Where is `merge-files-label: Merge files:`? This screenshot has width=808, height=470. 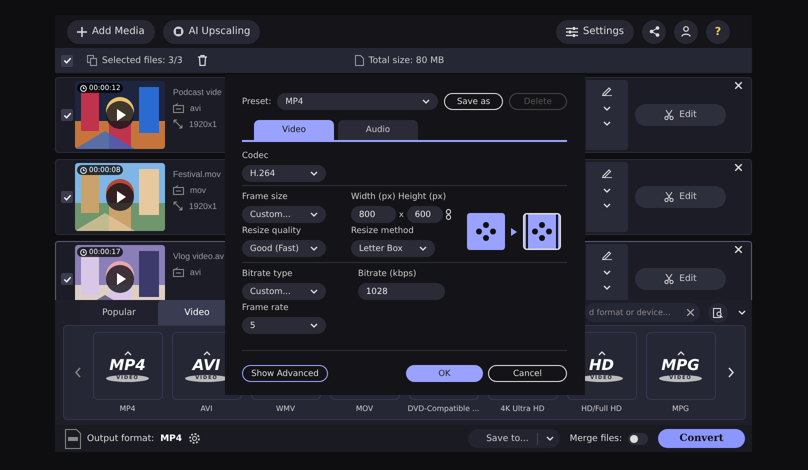 merge-files-label: Merge files: is located at coordinates (596, 439).